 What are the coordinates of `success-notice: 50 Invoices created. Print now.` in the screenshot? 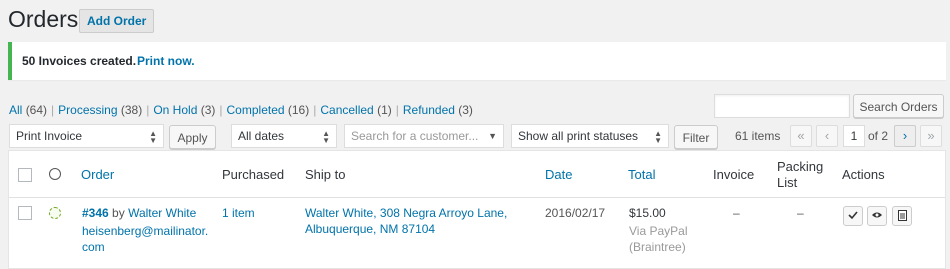 It's located at (477, 61).